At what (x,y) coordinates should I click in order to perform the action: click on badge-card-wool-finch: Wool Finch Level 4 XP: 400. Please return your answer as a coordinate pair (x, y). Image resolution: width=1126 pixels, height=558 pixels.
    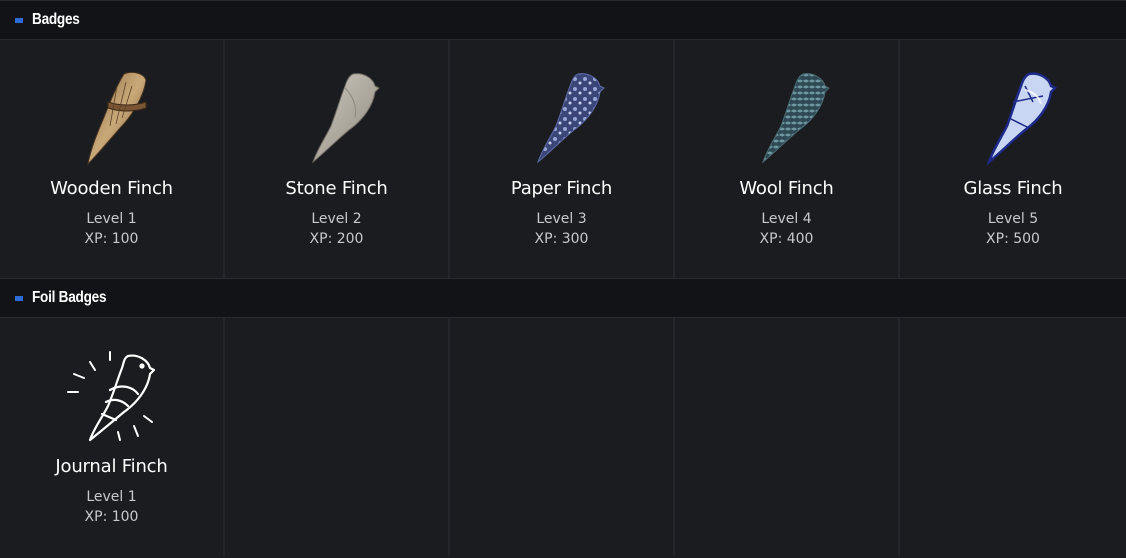
    Looking at the image, I should click on (787, 159).